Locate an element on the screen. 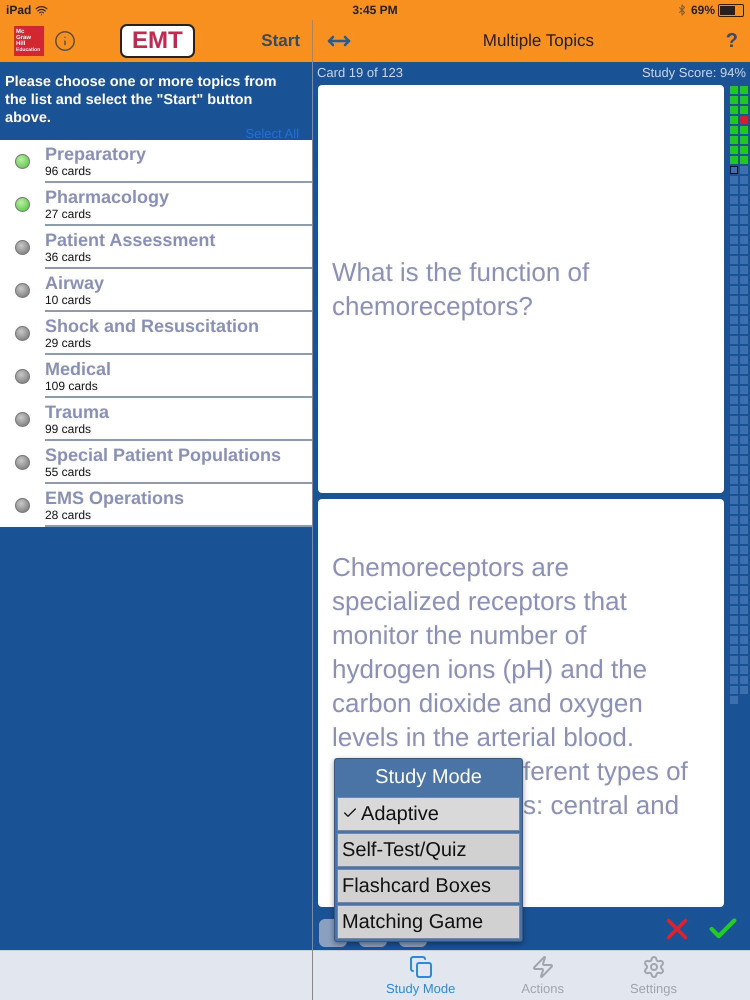 This screenshot has width=750, height=1000. topic-item: Patient Assessment 36 cards is located at coordinates (178, 247).